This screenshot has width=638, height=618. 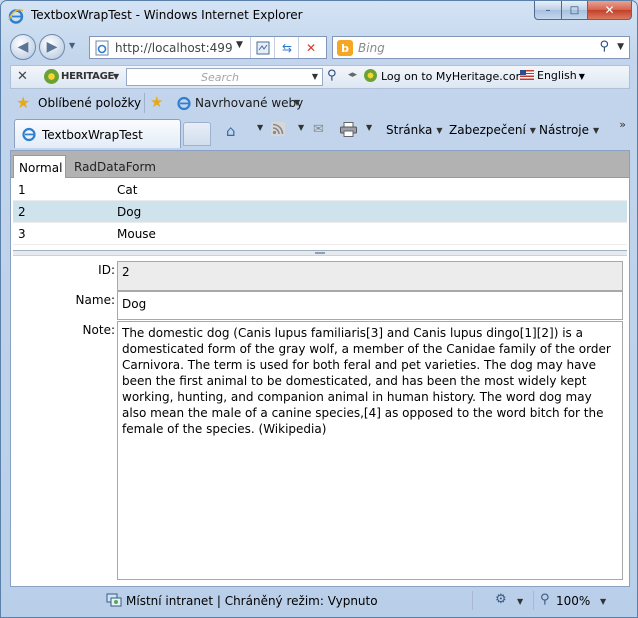 What do you see at coordinates (22, 212) in the screenshot?
I see `row-id: 2` at bounding box center [22, 212].